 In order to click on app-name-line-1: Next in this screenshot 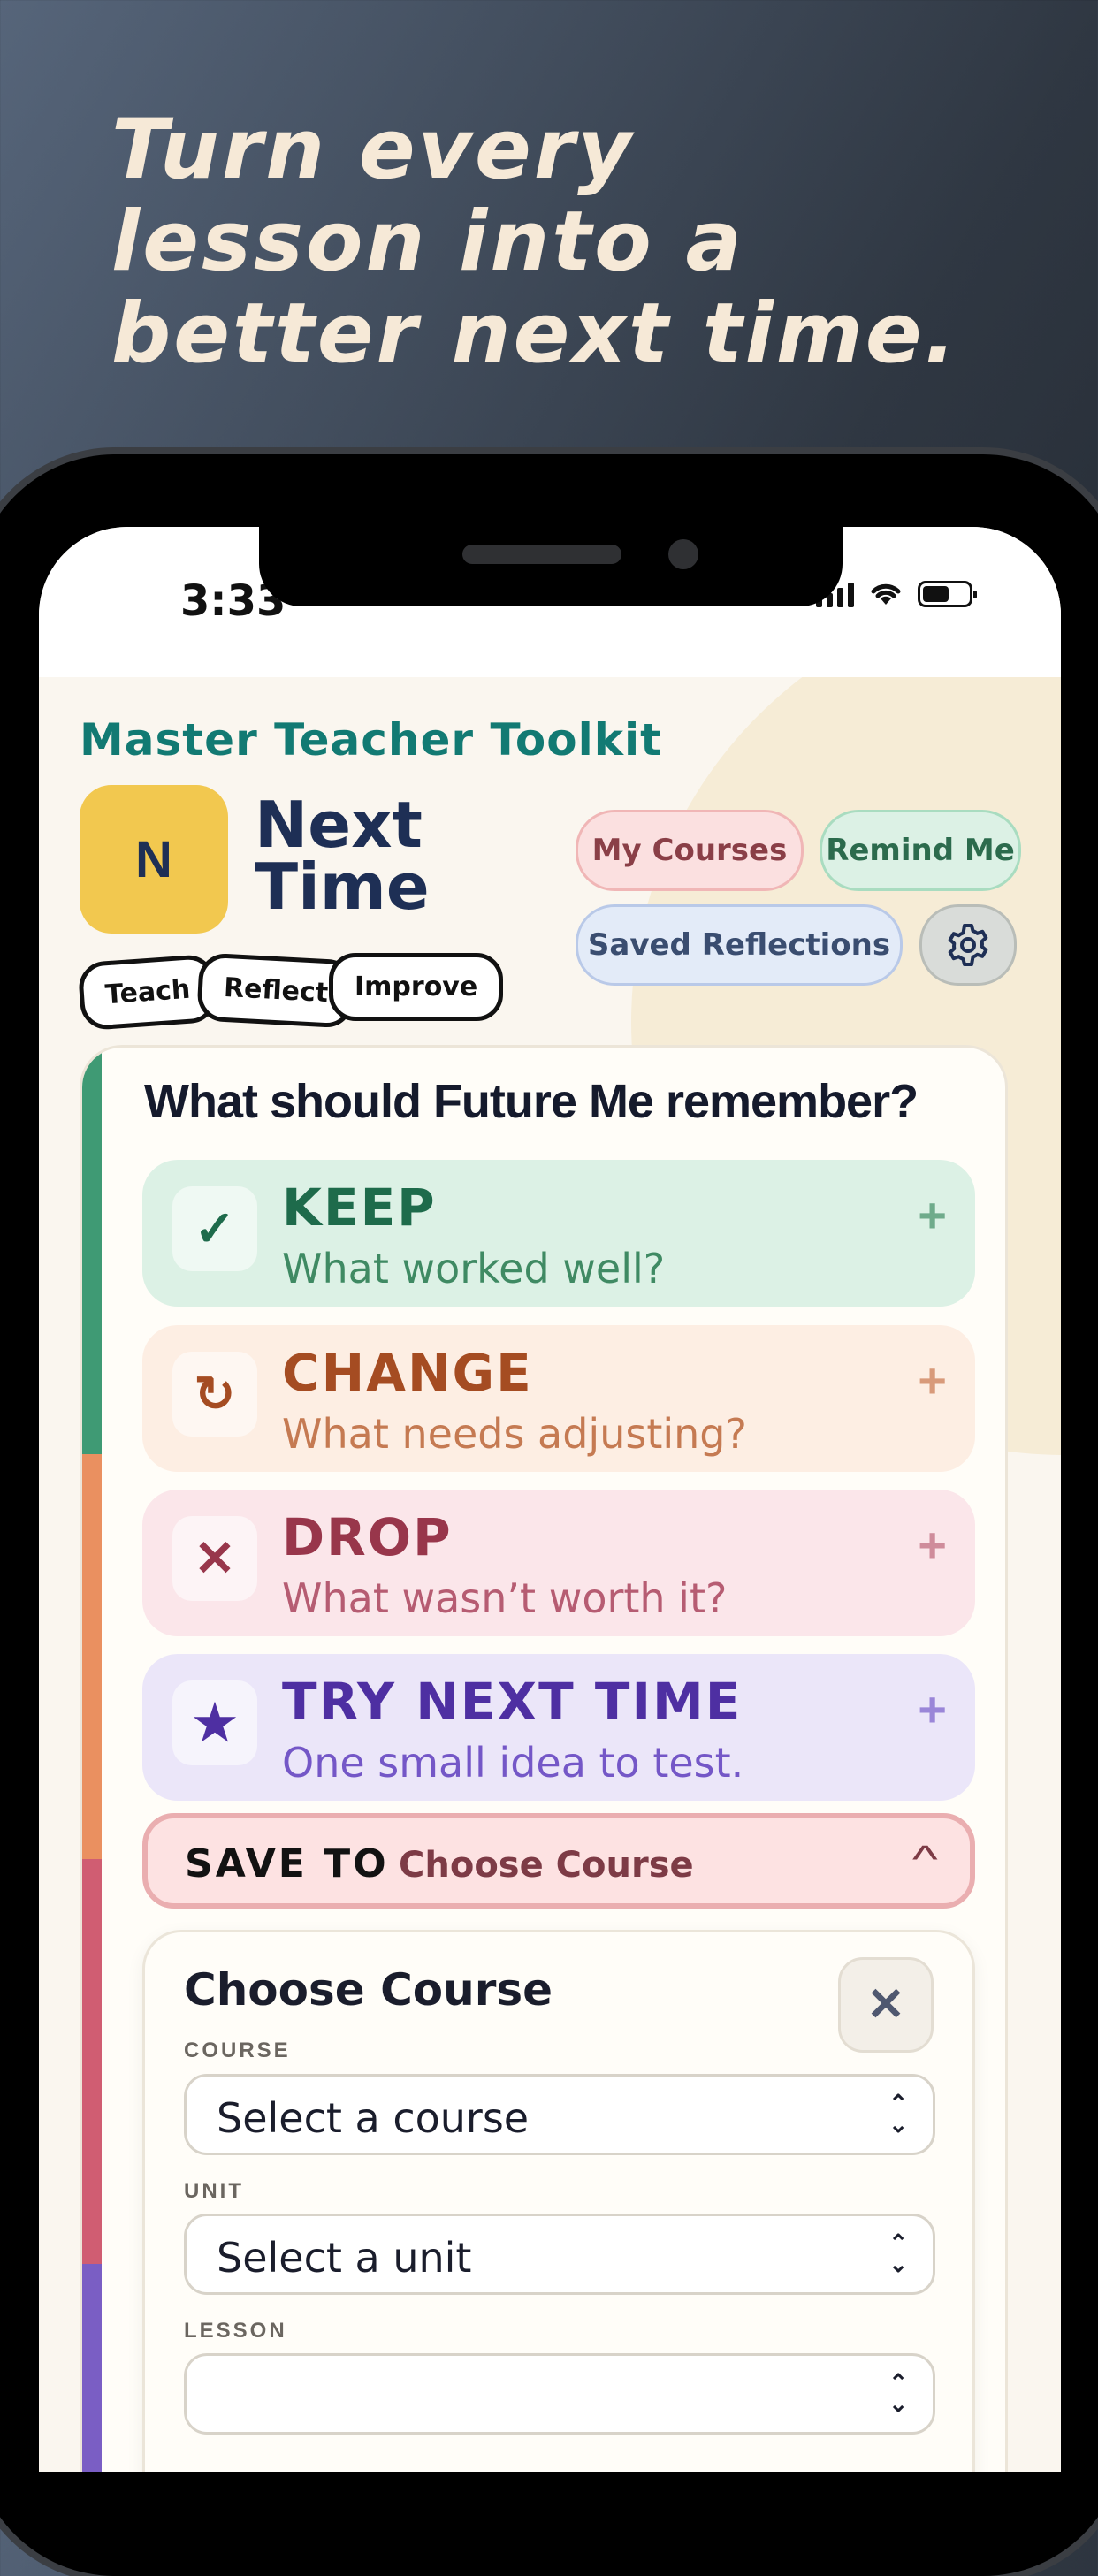, I will do `click(339, 825)`.